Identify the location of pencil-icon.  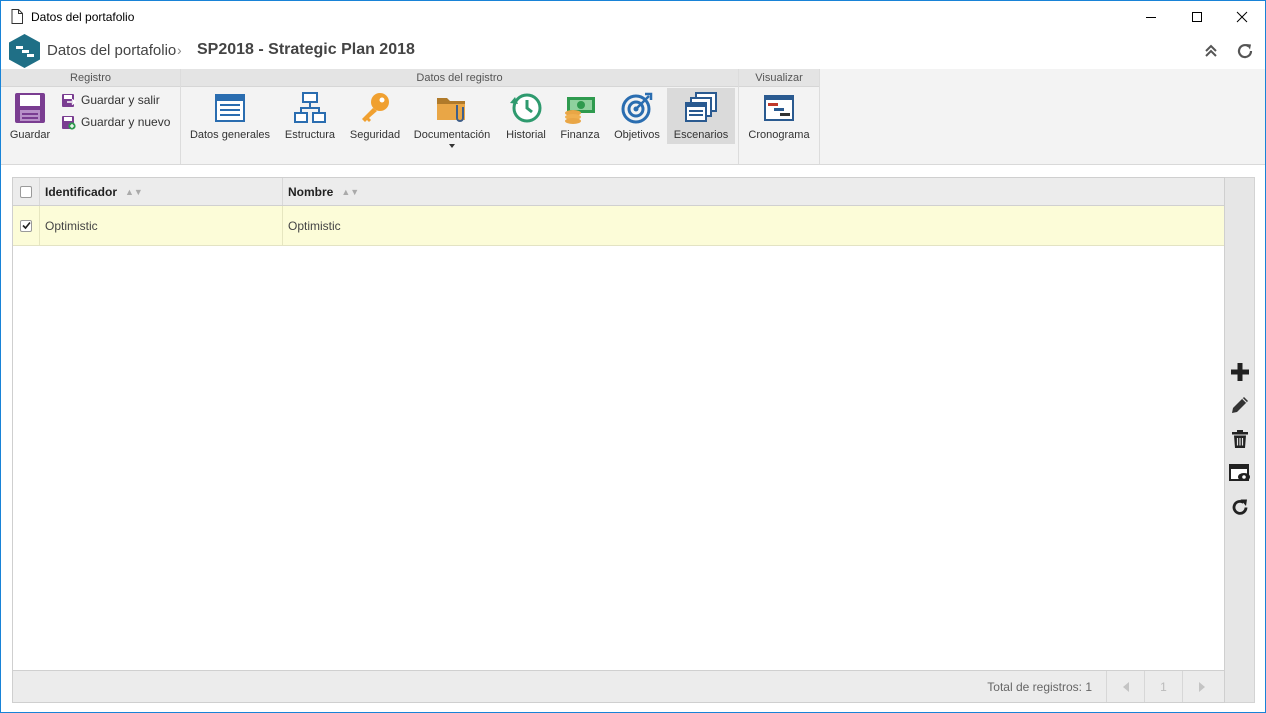
(1240, 405).